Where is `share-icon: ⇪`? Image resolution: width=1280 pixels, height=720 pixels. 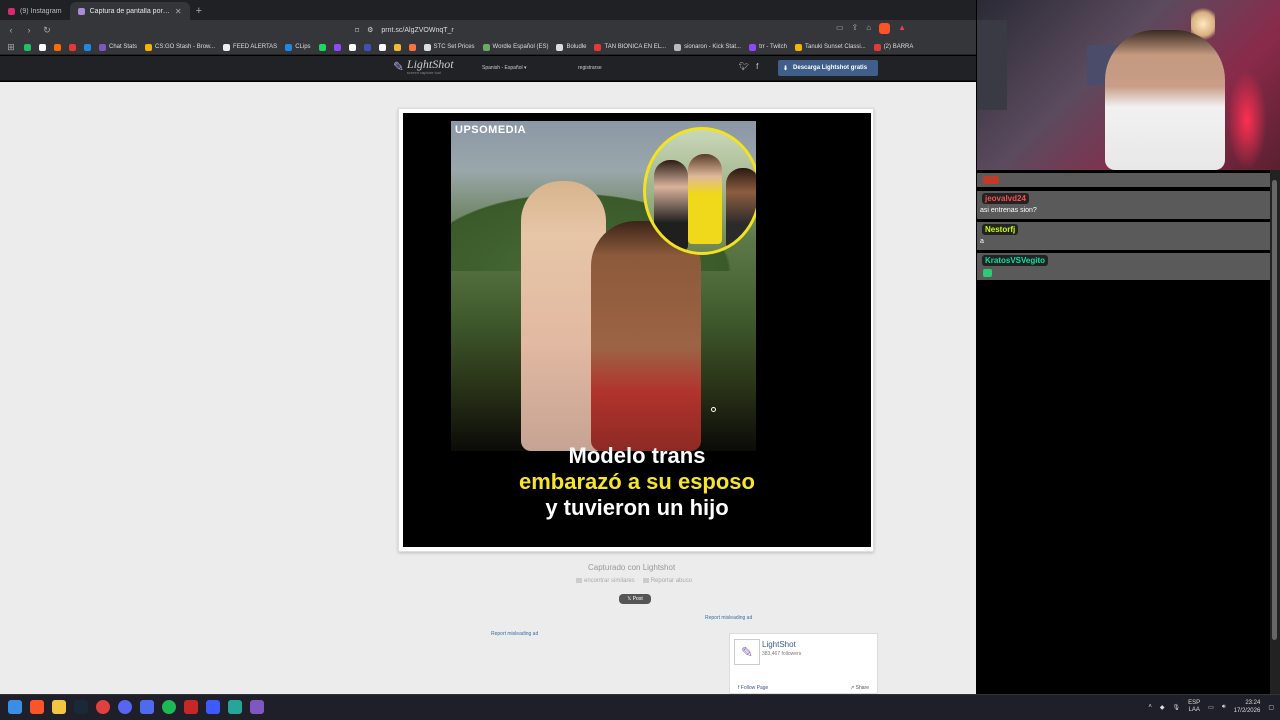 share-icon: ⇪ is located at coordinates (855, 28).